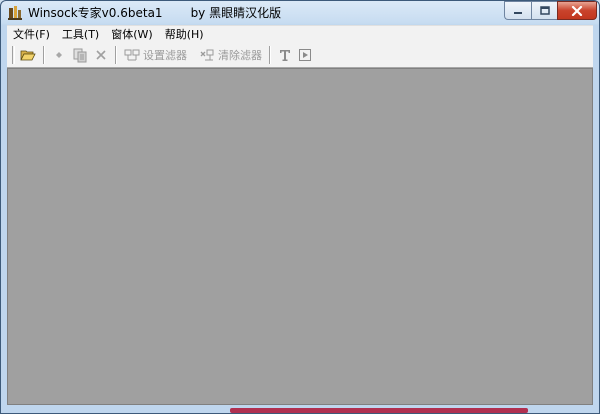 This screenshot has height=414, width=600. I want to click on filter-clear-icon, so click(207, 55).